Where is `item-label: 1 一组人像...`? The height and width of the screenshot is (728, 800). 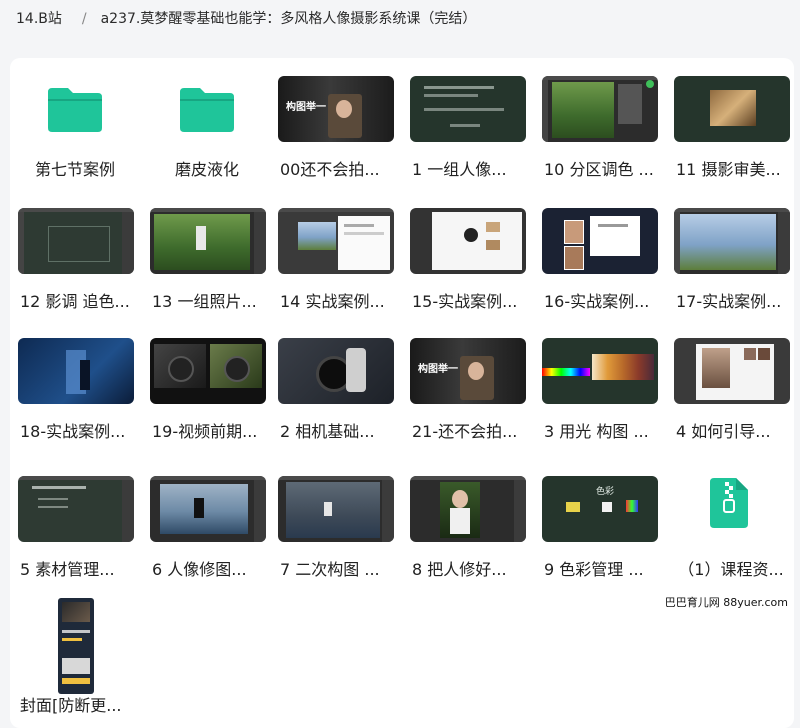 item-label: 1 一组人像... is located at coordinates (459, 169).